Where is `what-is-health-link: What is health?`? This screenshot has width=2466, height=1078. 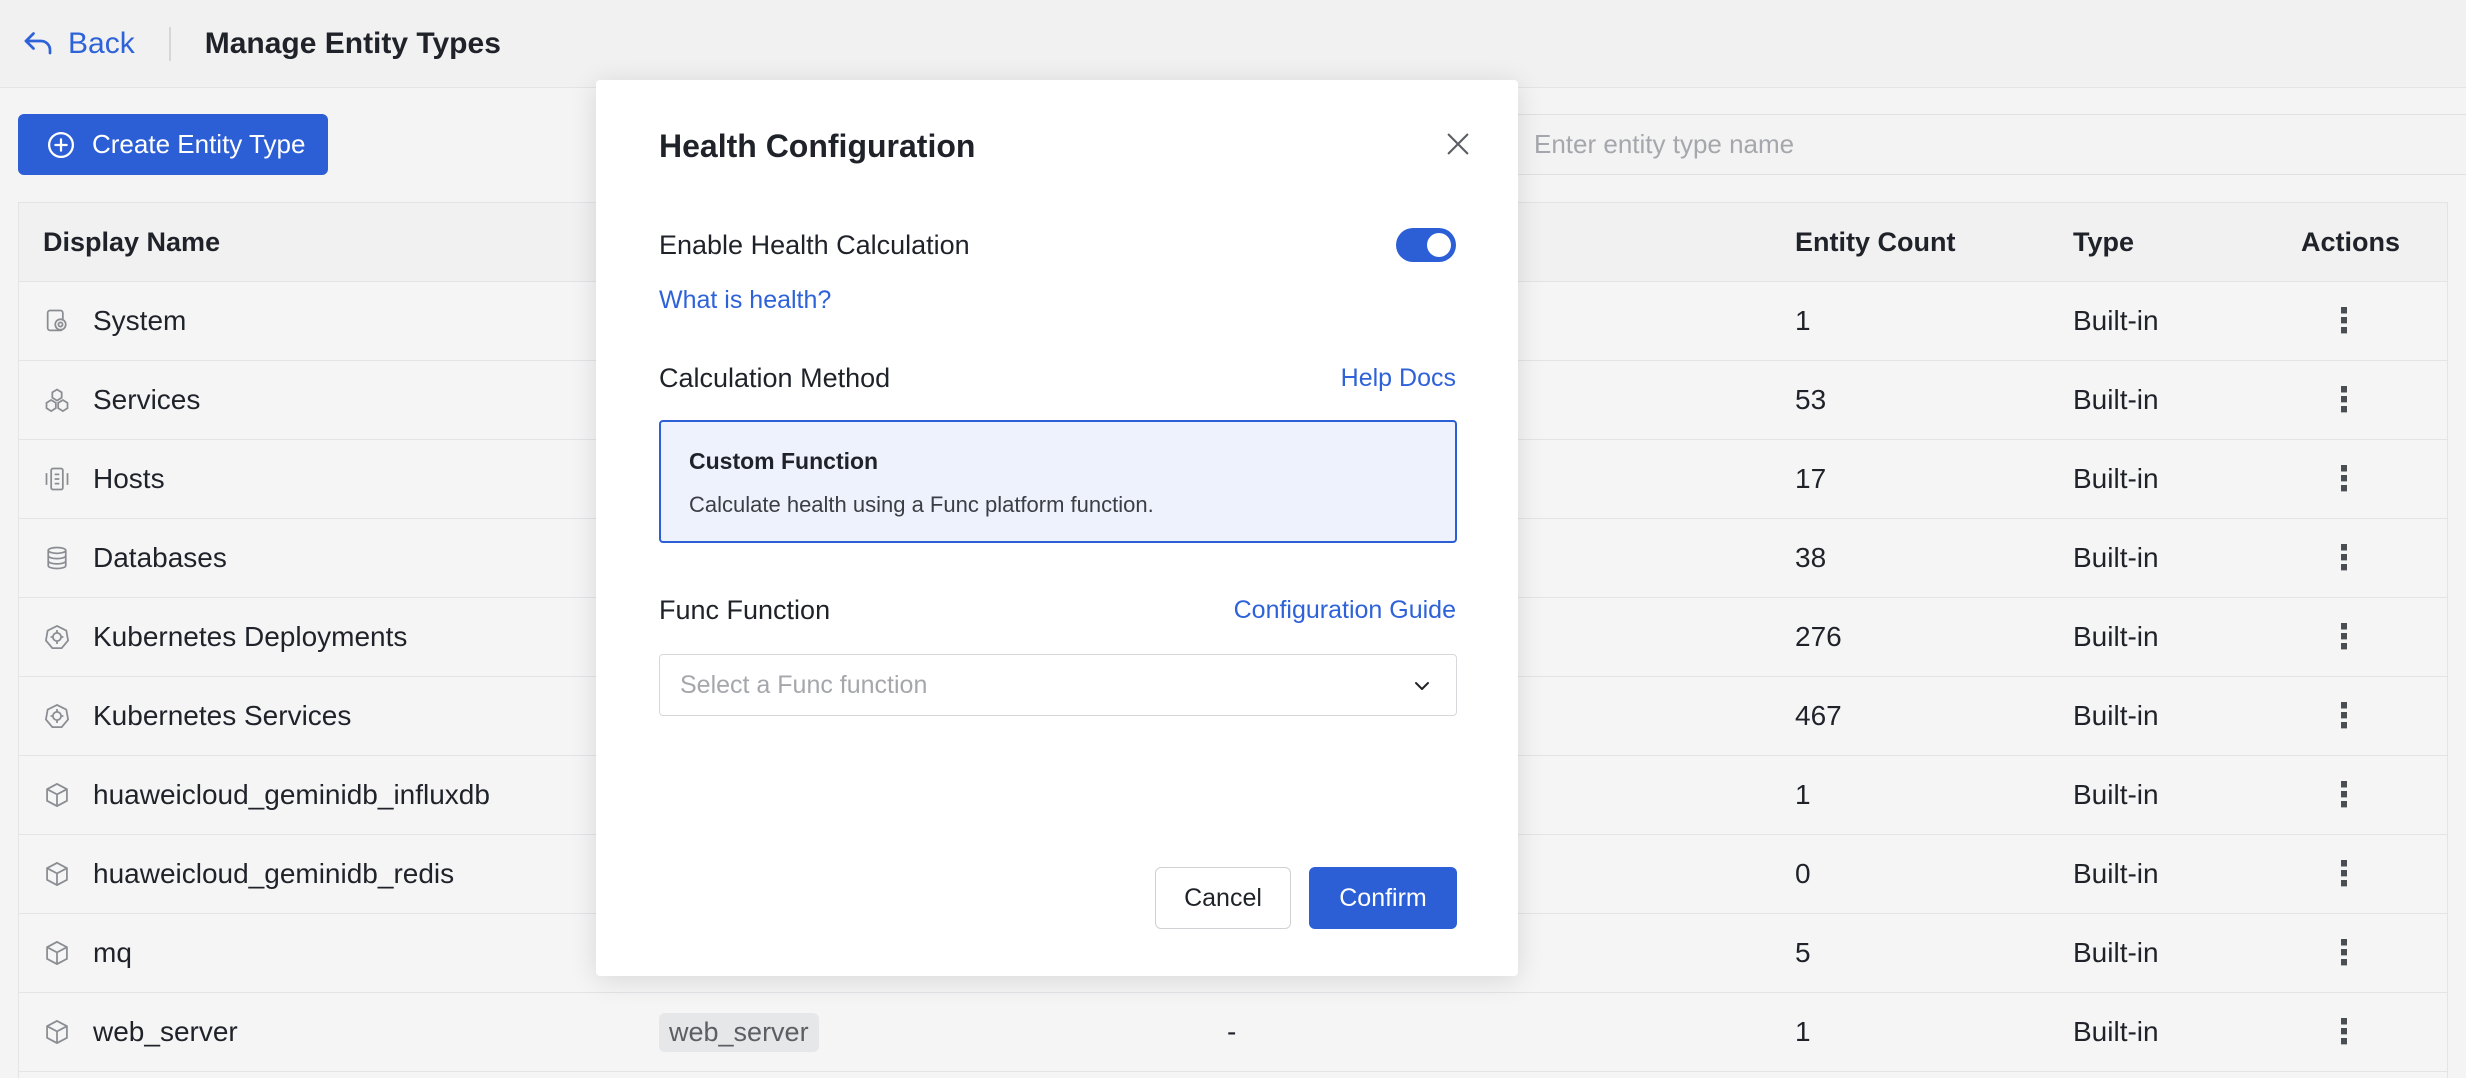
what-is-health-link: What is health? is located at coordinates (745, 300).